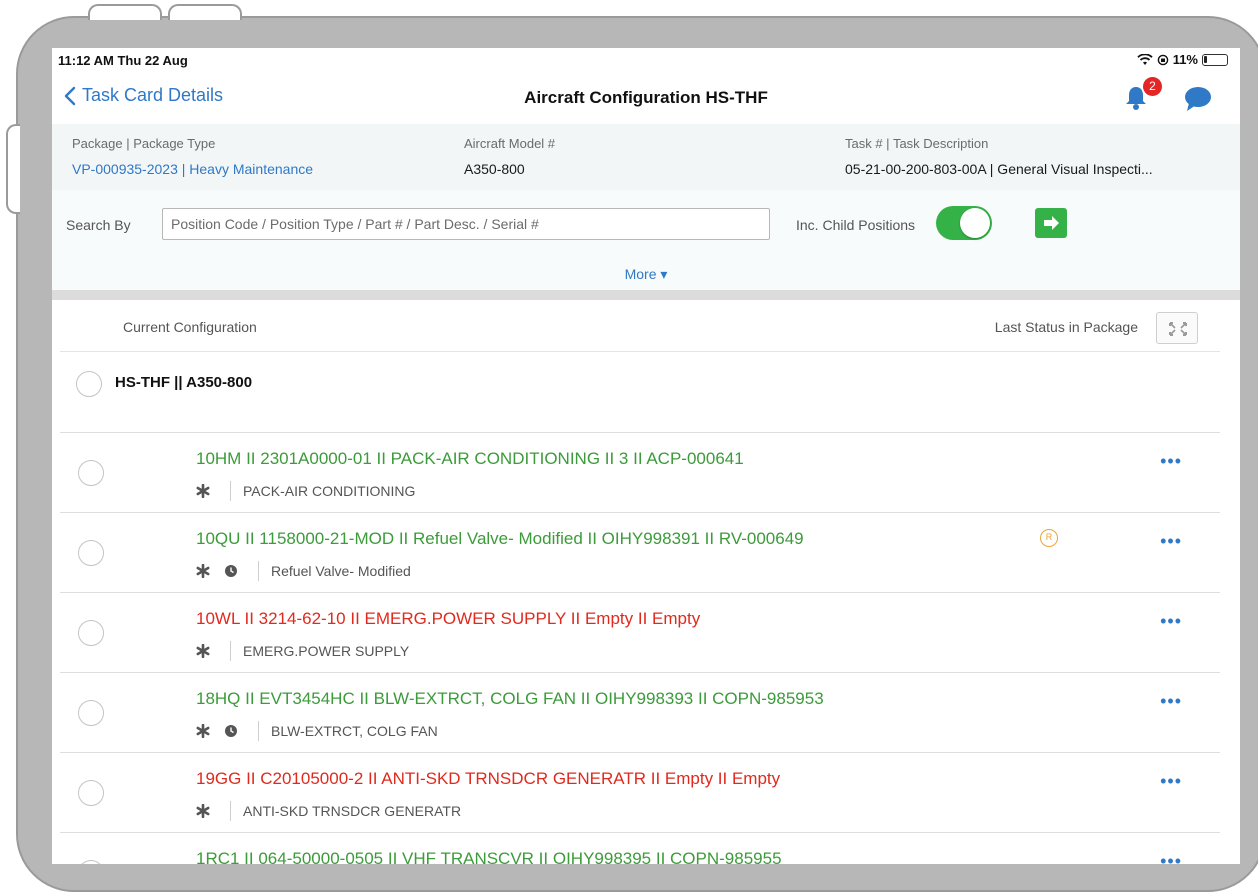  Describe the element at coordinates (466, 224) in the screenshot. I see `search-input` at that location.